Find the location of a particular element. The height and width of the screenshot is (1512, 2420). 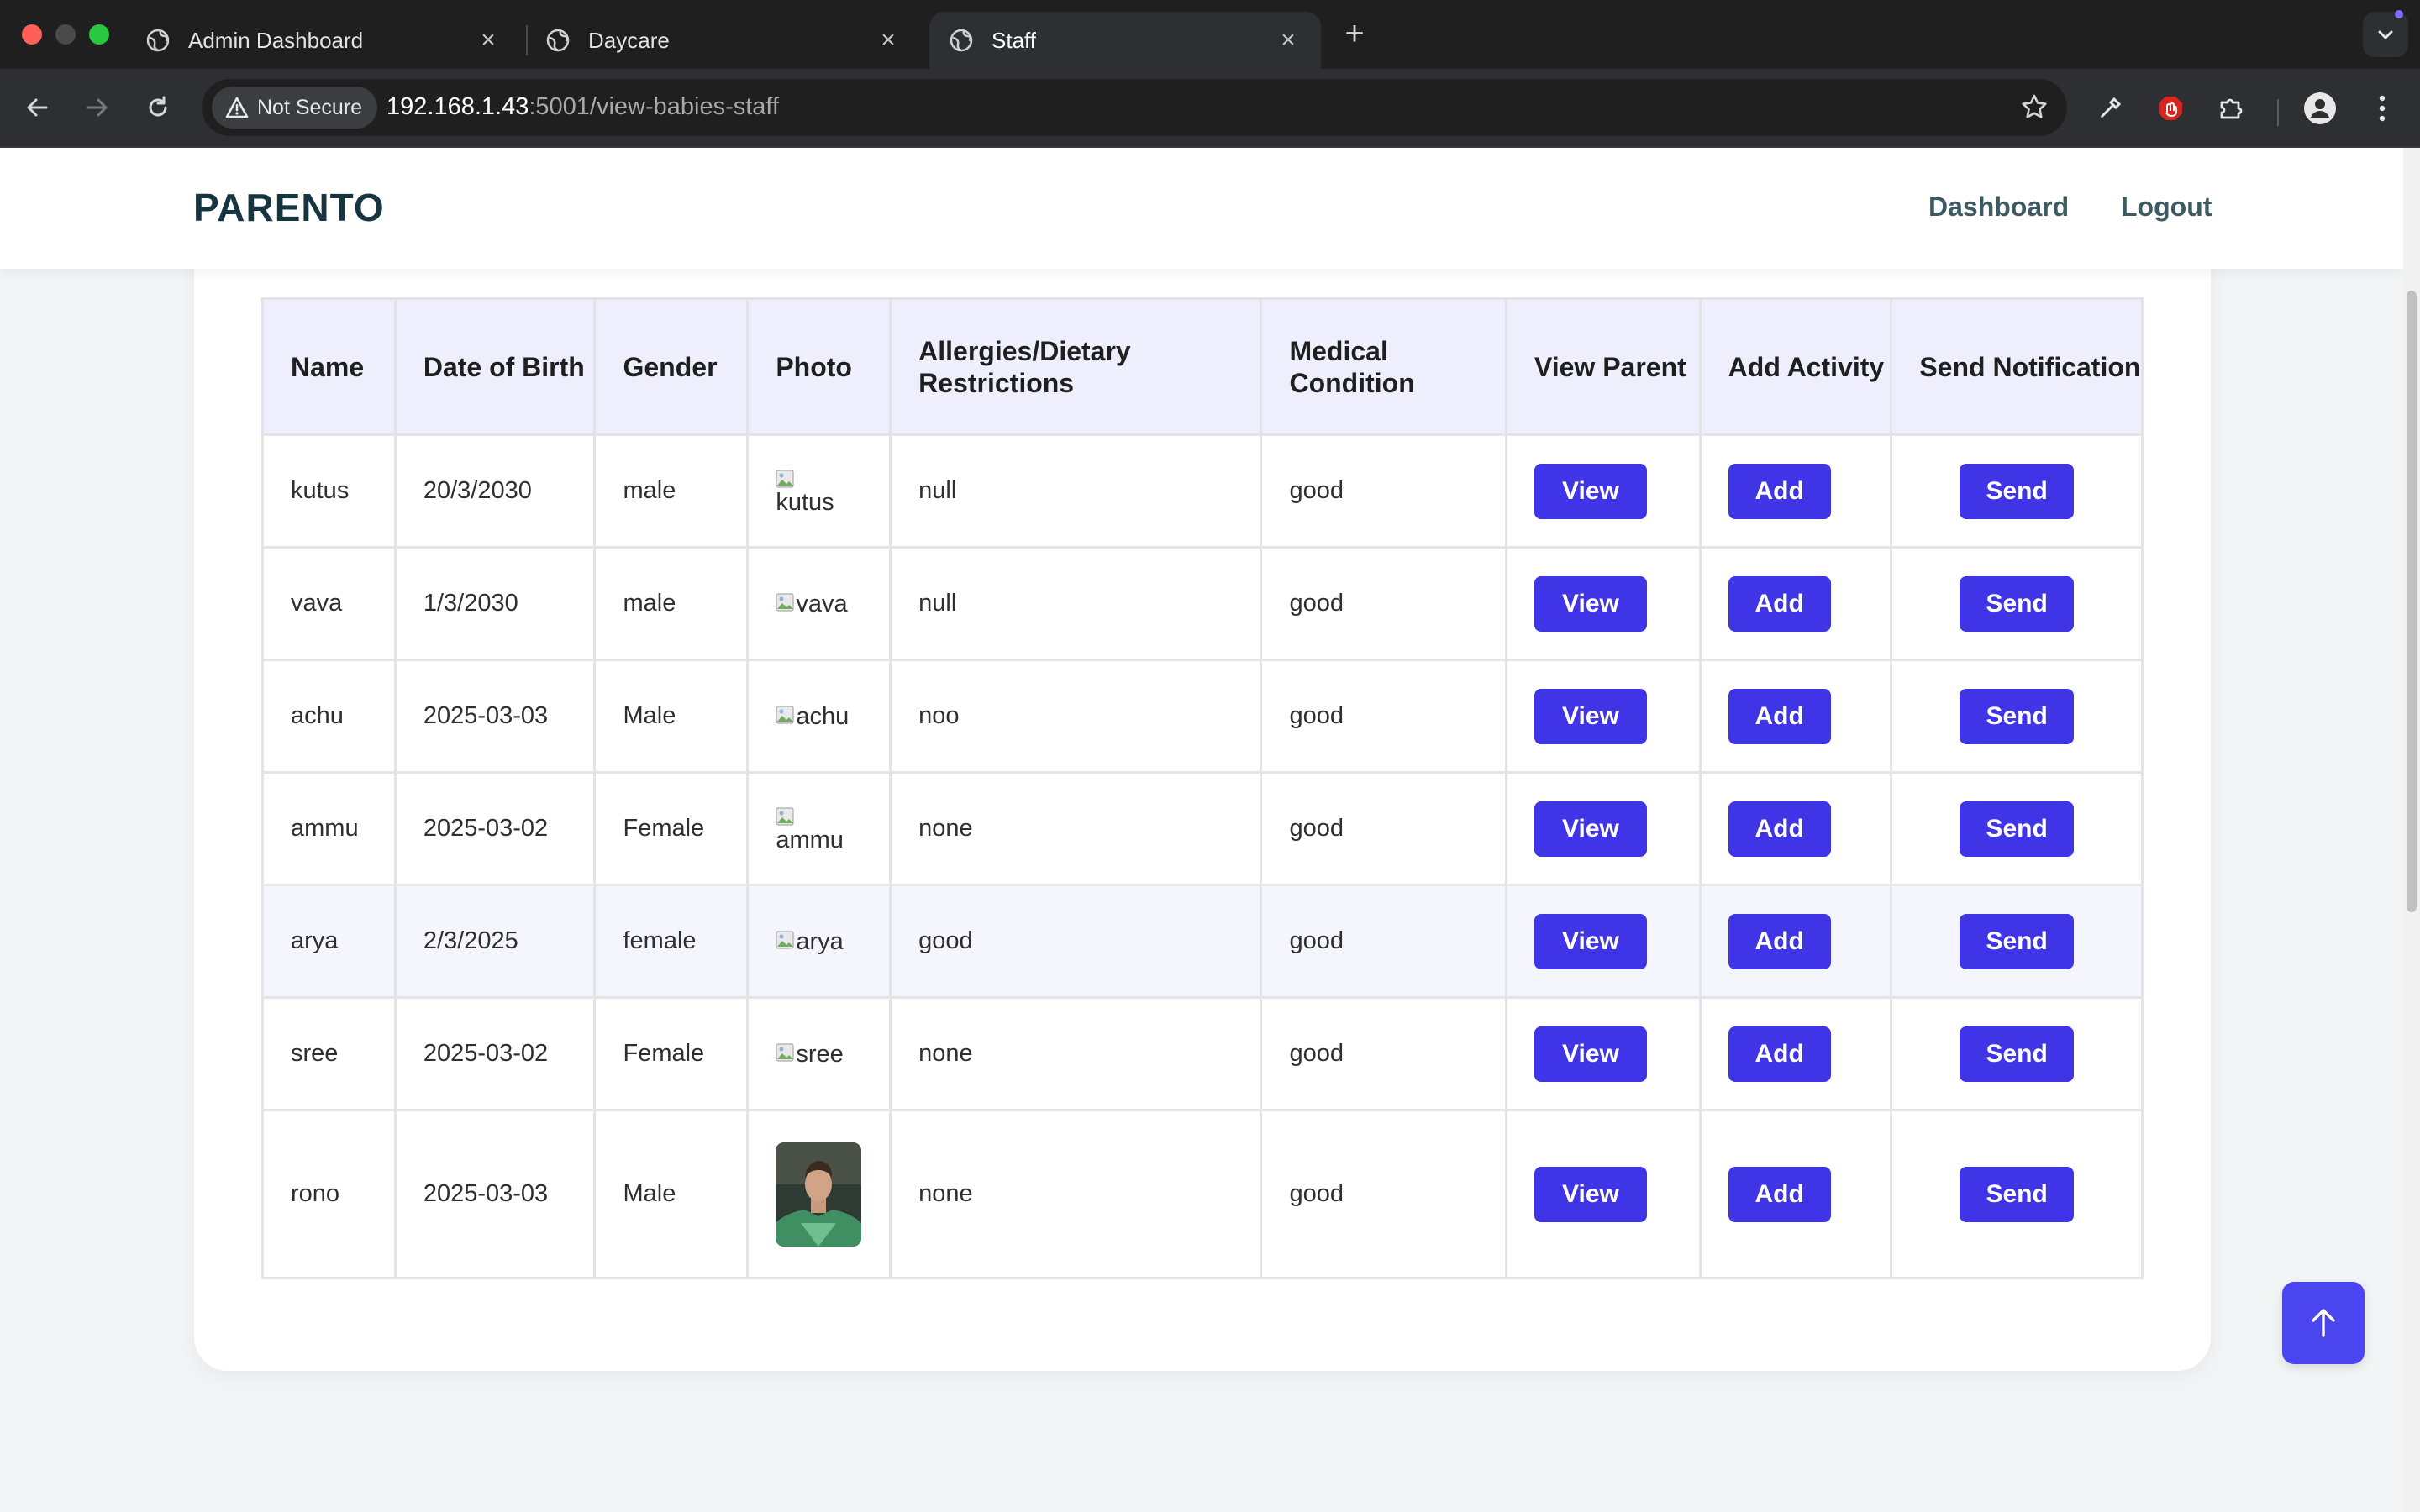

site-logo: PARENTO is located at coordinates (289, 207).